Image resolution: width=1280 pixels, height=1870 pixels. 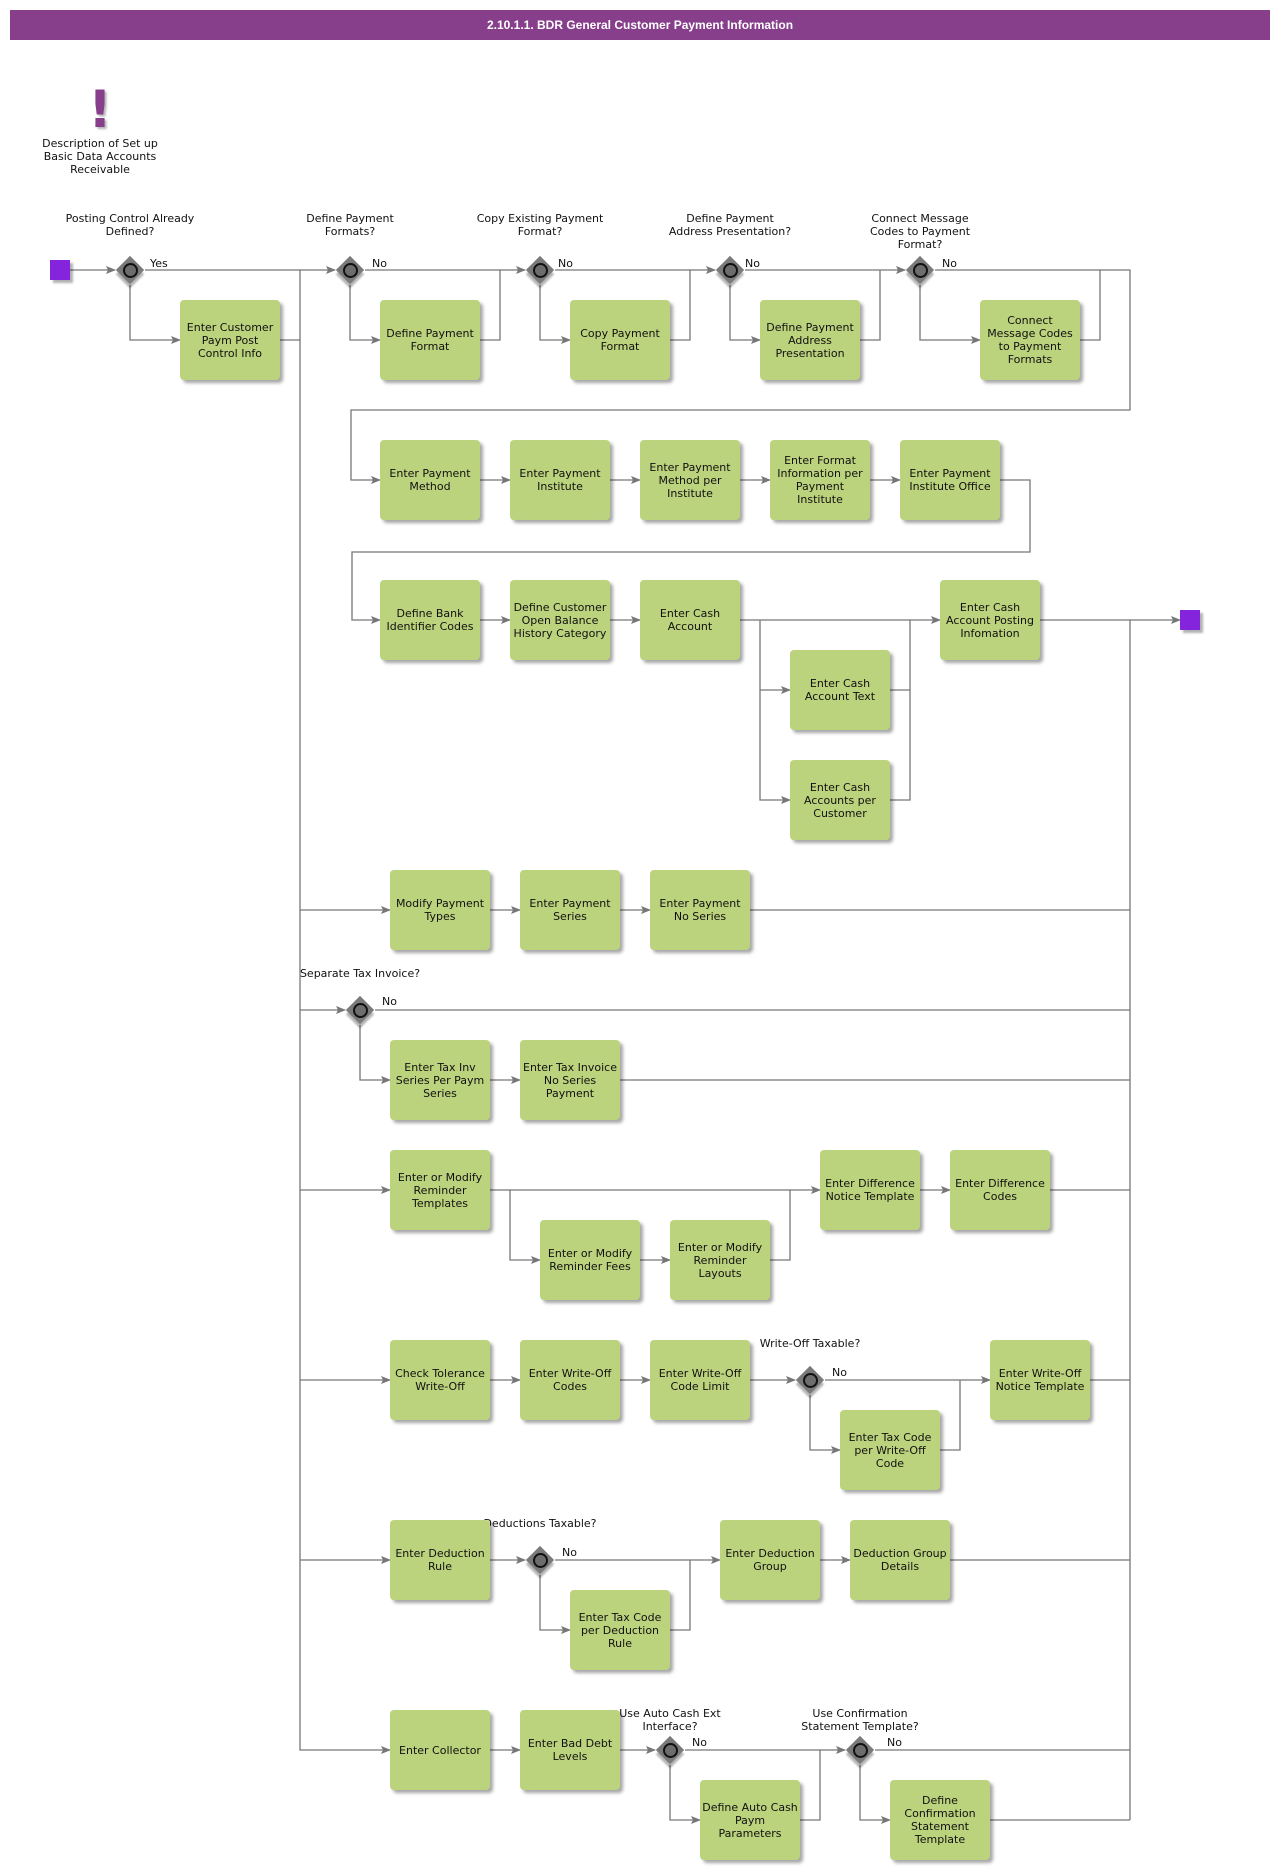 I want to click on task-enter-collector: Enter Collector, so click(x=440, y=1750).